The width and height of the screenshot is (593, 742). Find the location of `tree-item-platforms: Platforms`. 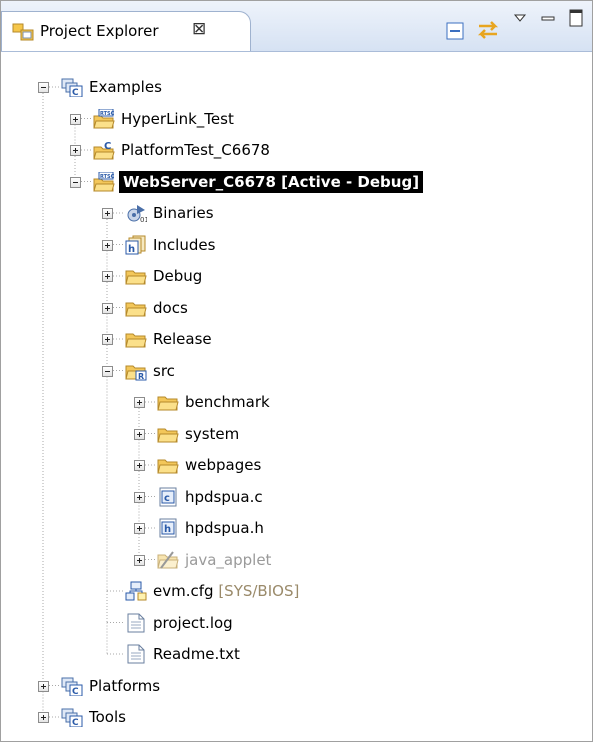

tree-item-platforms: Platforms is located at coordinates (124, 686).